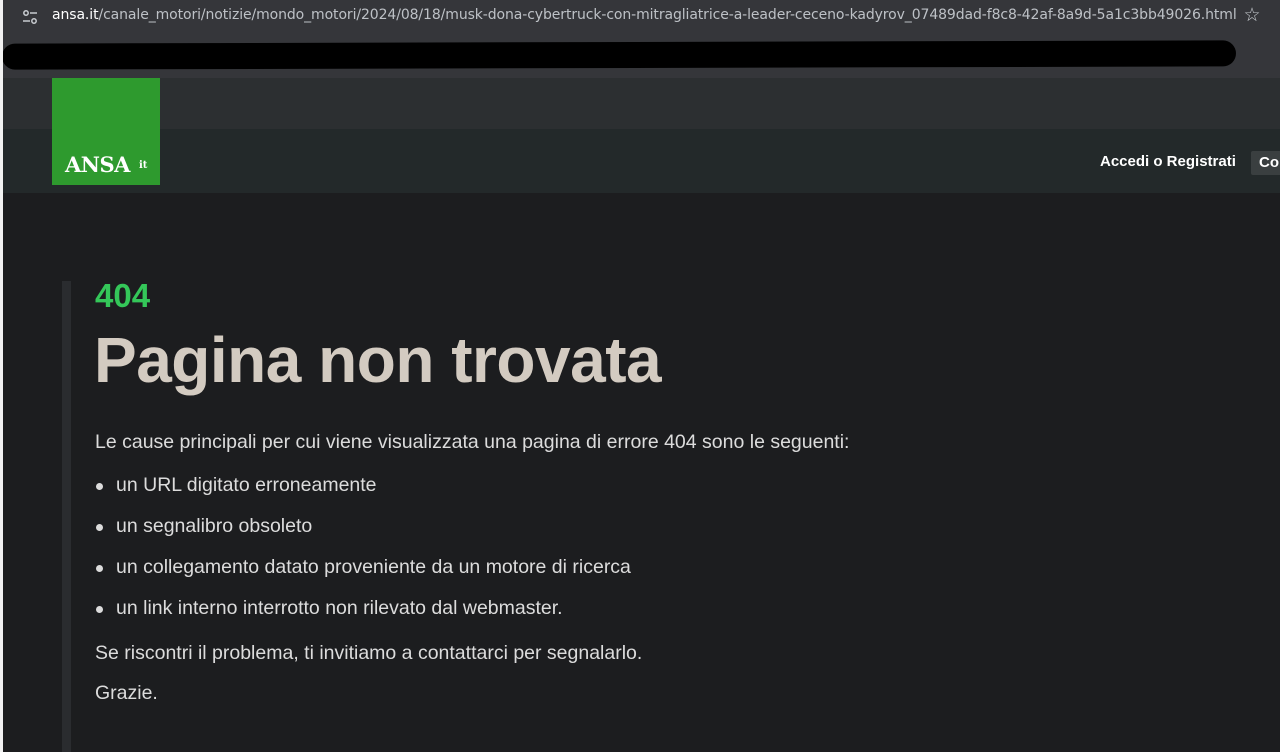  What do you see at coordinates (106, 131) in the screenshot?
I see `ansa-logo: ANSA it` at bounding box center [106, 131].